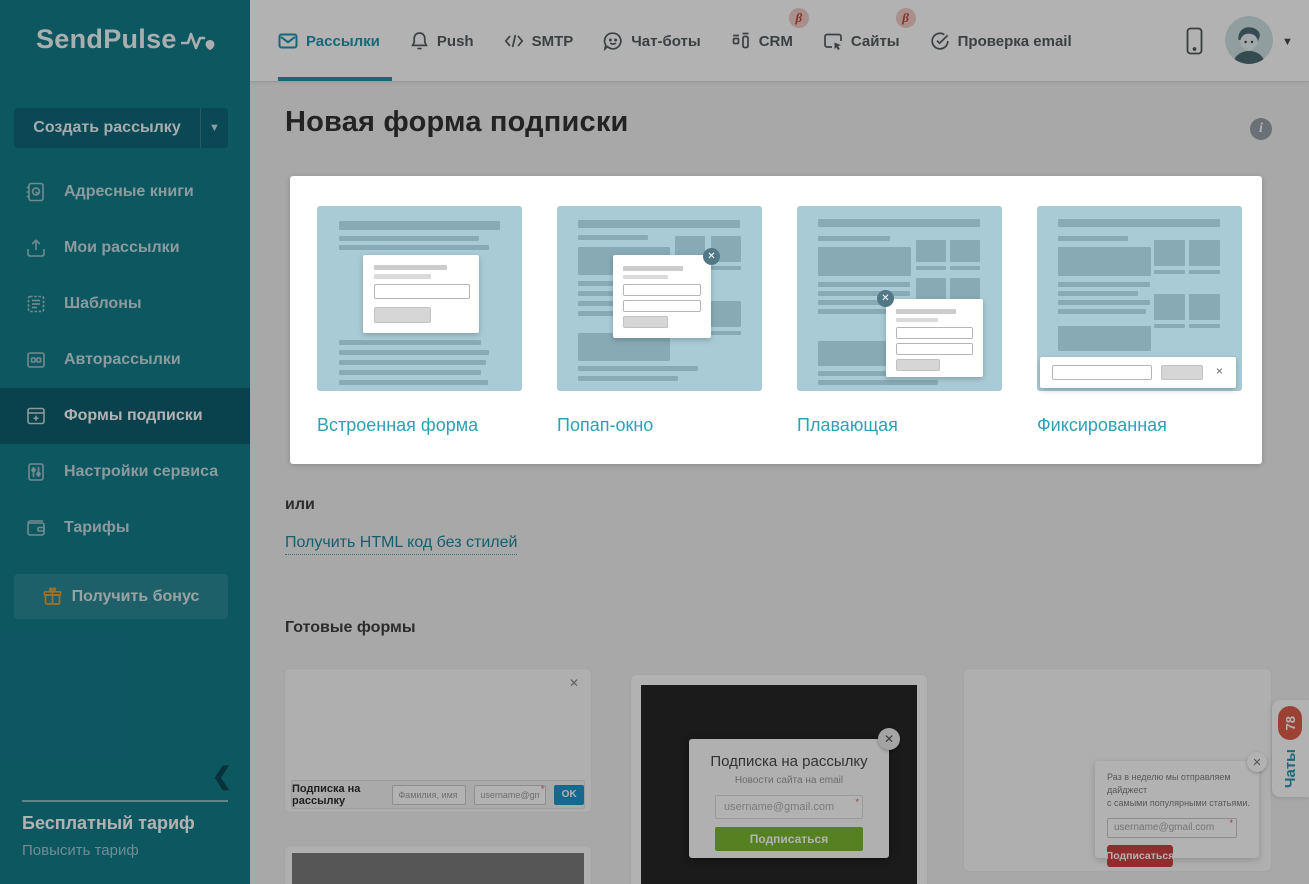 The image size is (1309, 884). I want to click on form-type-fixed: × Фиксированная, so click(1139, 321).